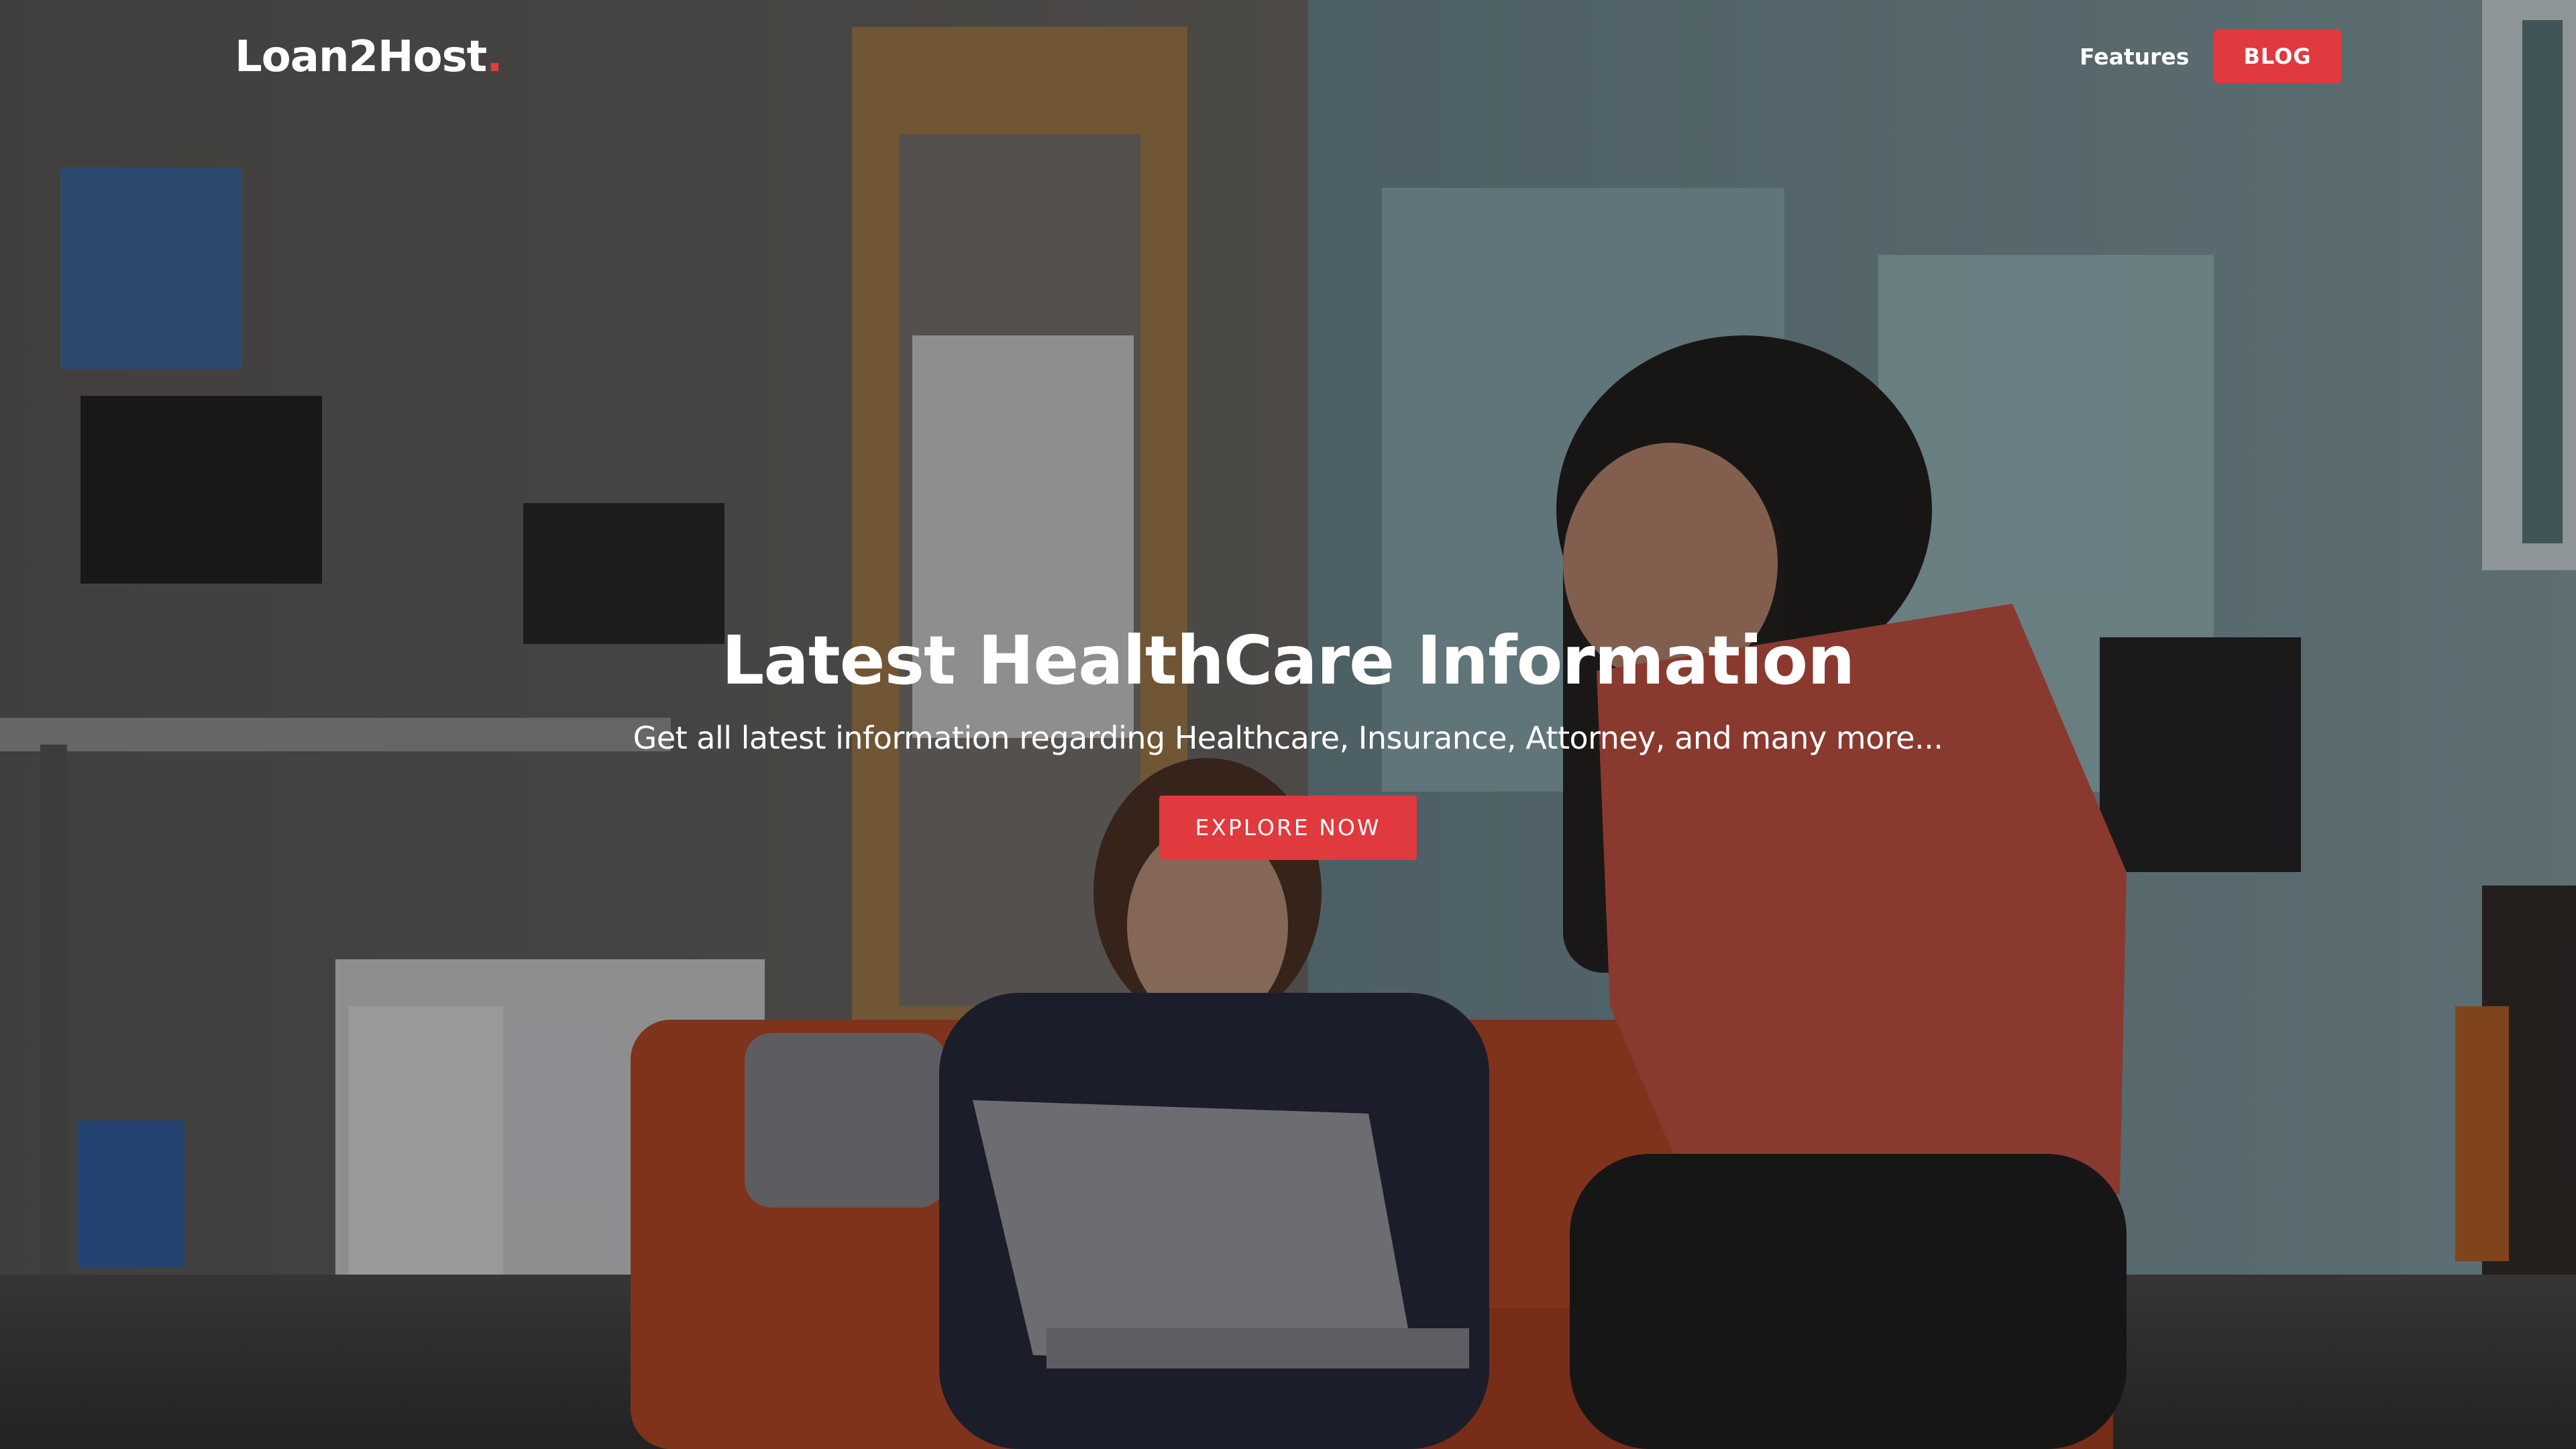  Describe the element at coordinates (1288, 57) in the screenshot. I see `top-navbar: Loan2Host. Features BLOG` at that location.